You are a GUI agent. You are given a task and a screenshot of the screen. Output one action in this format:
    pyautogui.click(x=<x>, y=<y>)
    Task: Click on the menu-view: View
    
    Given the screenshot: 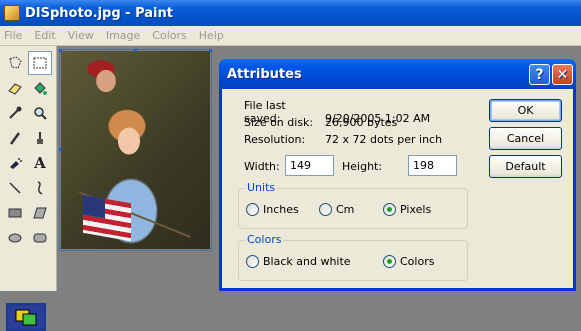 What is the action you would take?
    pyautogui.click(x=81, y=35)
    